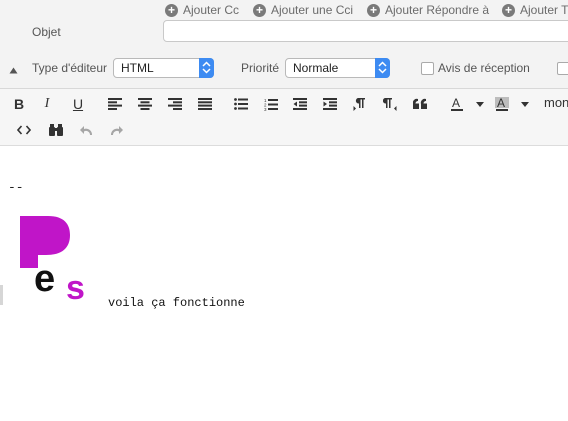  I want to click on italic-button: I, so click(47, 104).